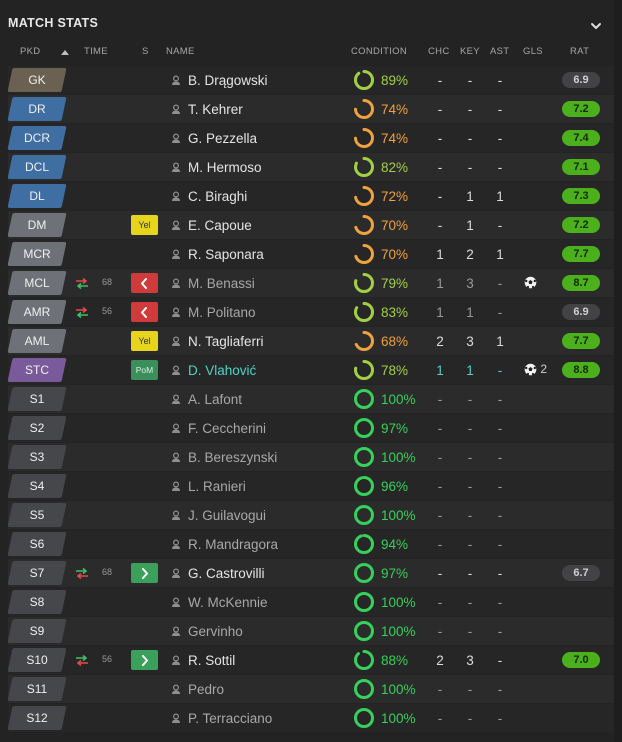 The height and width of the screenshot is (742, 622). Describe the element at coordinates (581, 254) in the screenshot. I see `rating-badge: 7.7` at that location.